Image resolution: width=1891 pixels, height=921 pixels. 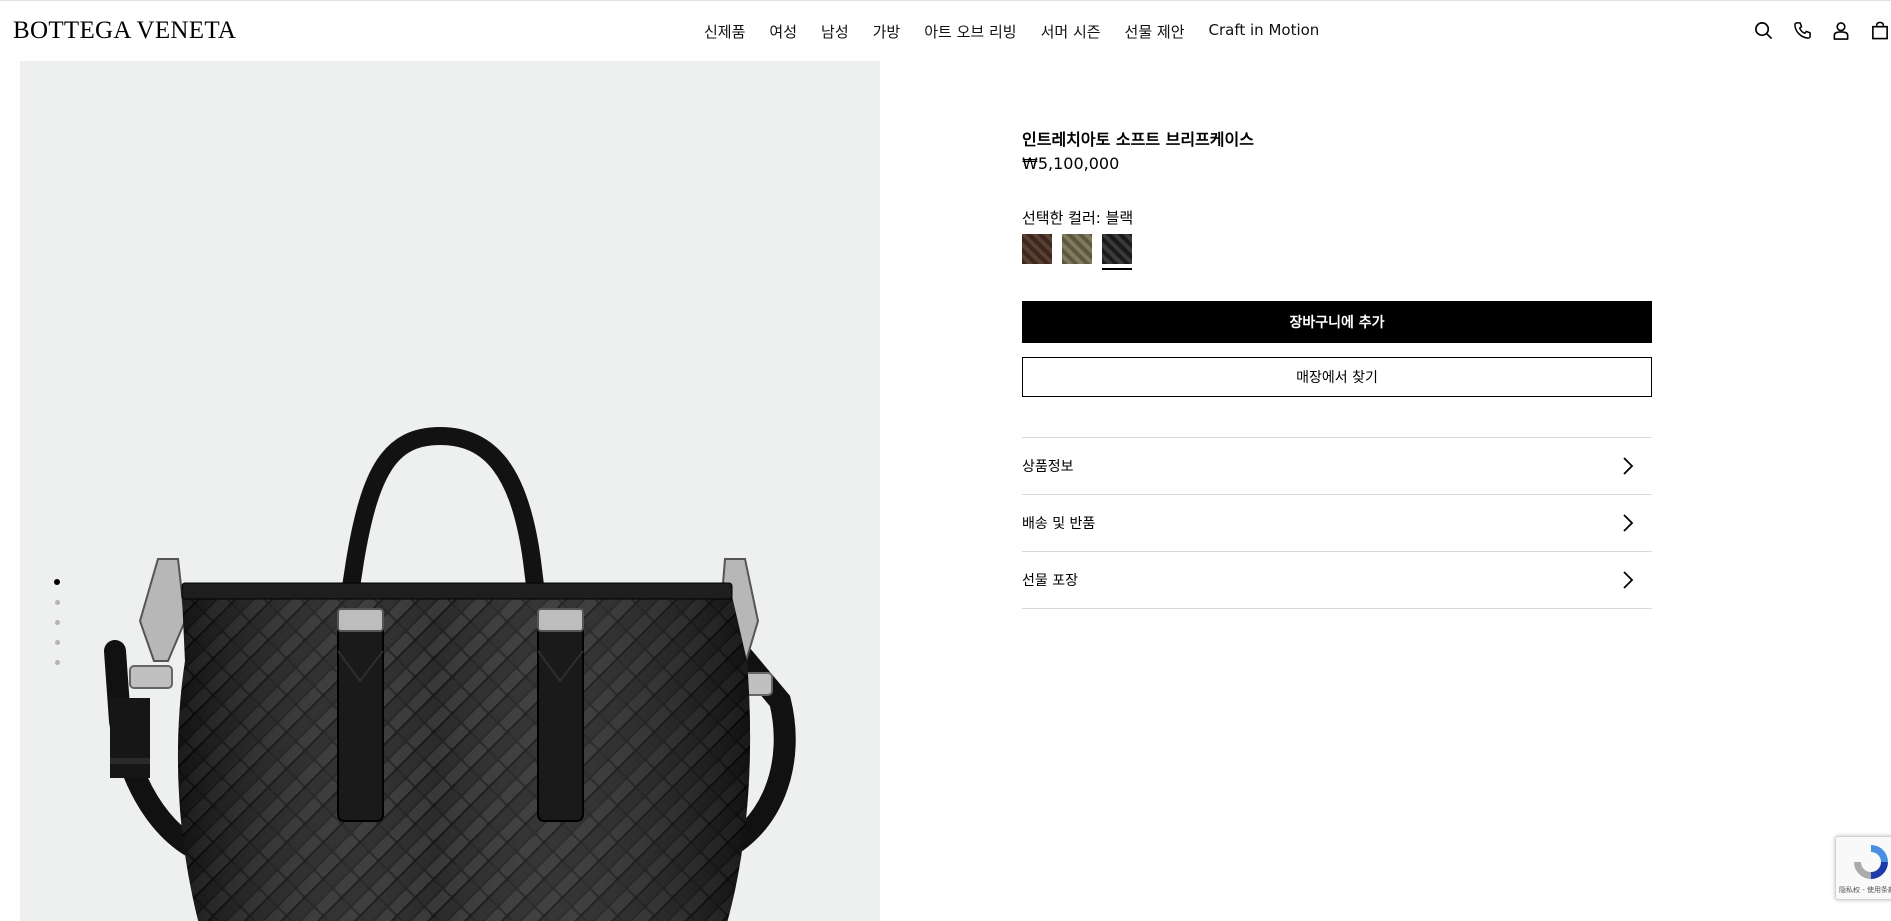 I want to click on accordion-label: 배송 및 반품, so click(x=1059, y=524).